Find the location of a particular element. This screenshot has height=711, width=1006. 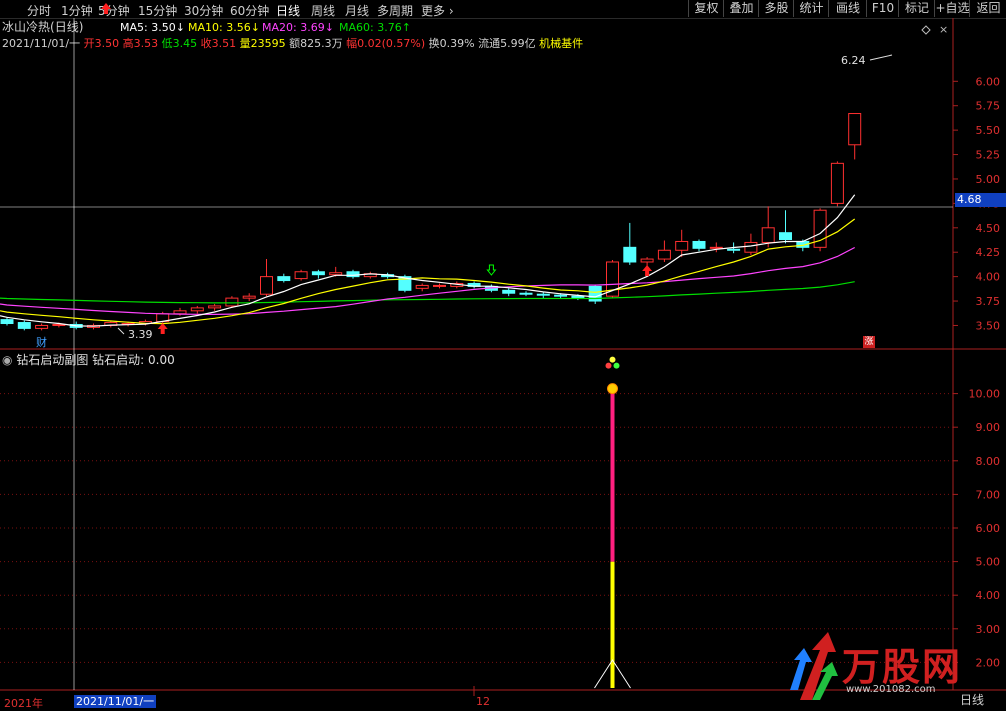

price-label-0: 6.00 is located at coordinates (988, 81).